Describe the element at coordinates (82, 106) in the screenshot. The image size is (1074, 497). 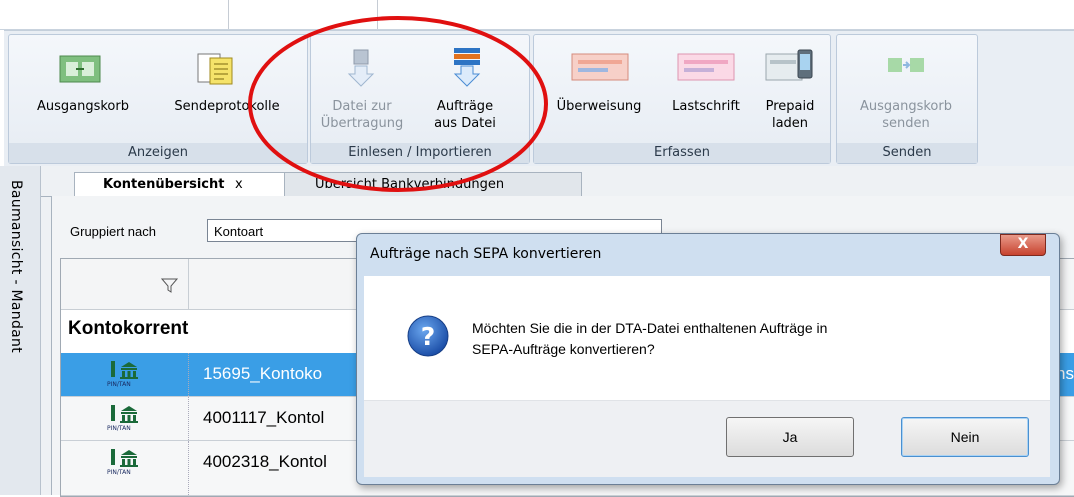
I see `ausgangskorb-label: Ausgangskorb` at that location.